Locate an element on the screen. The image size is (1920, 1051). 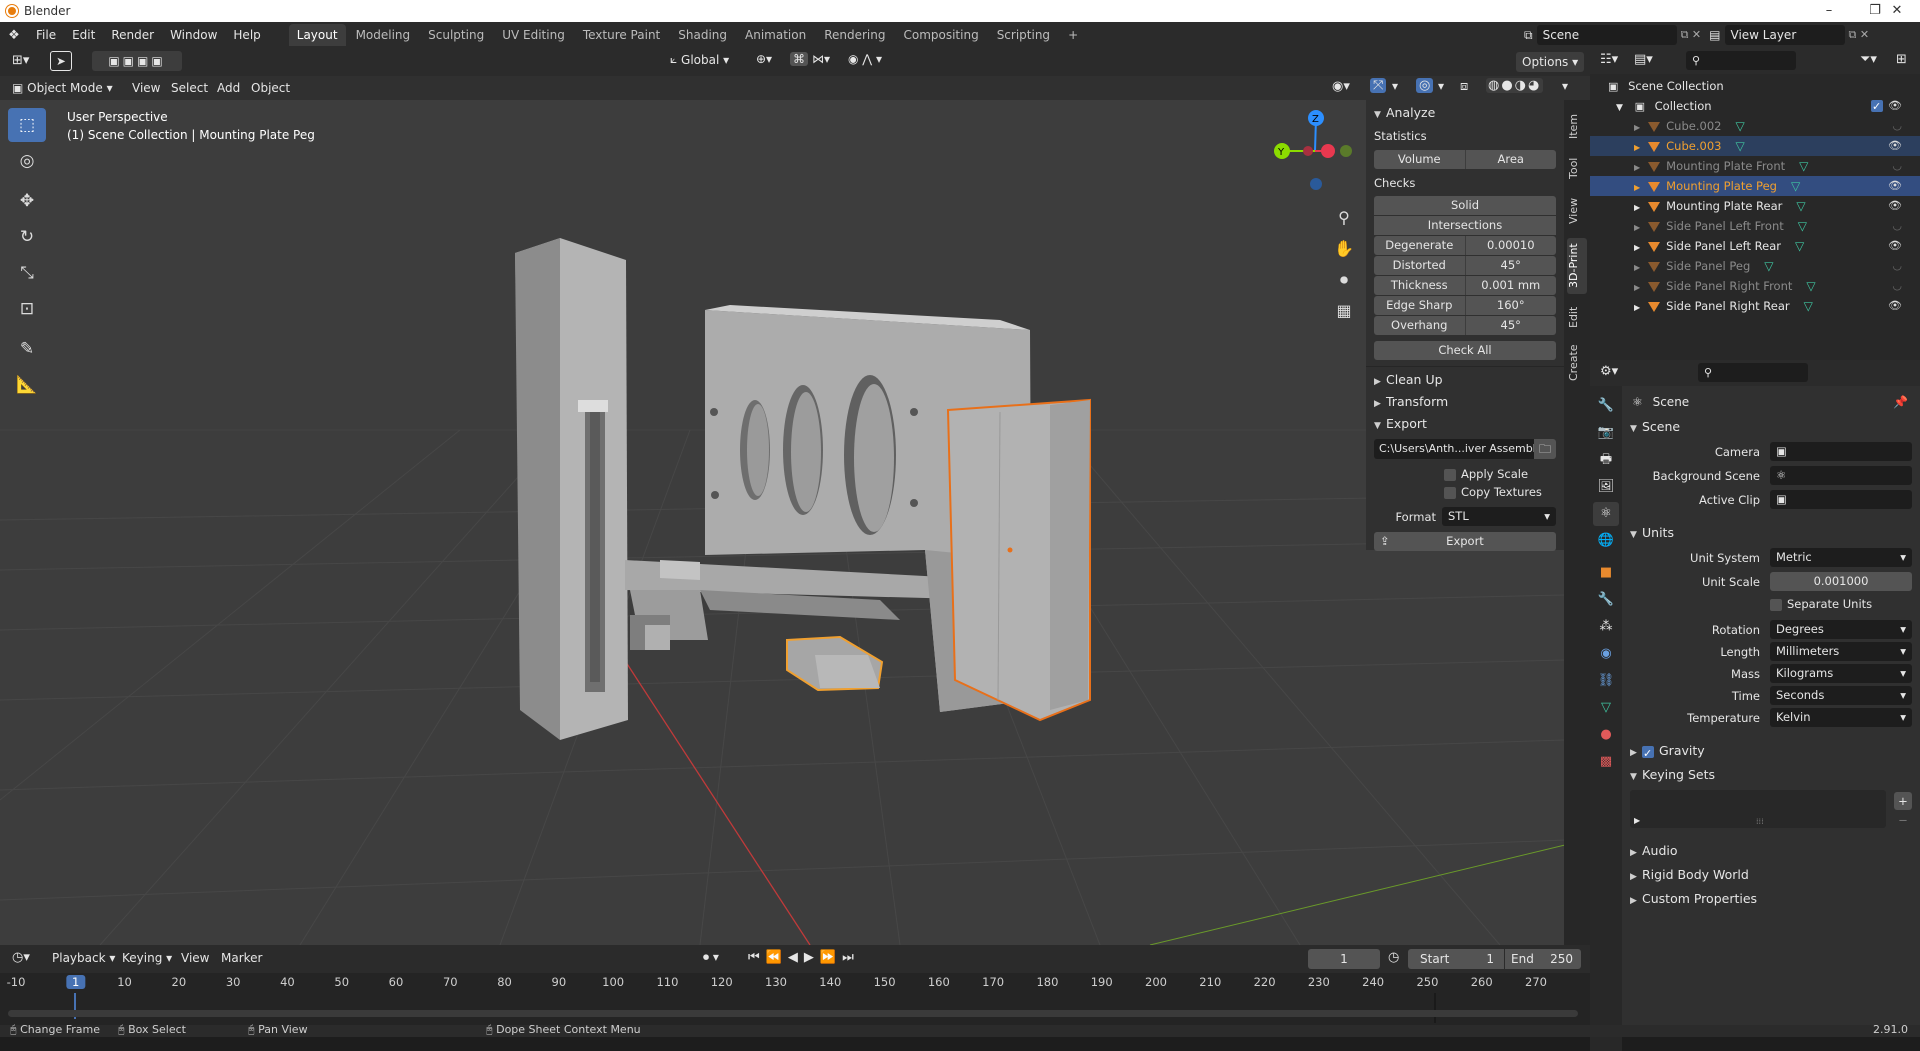
folder-icon: 🗀 is located at coordinates (1545, 449).